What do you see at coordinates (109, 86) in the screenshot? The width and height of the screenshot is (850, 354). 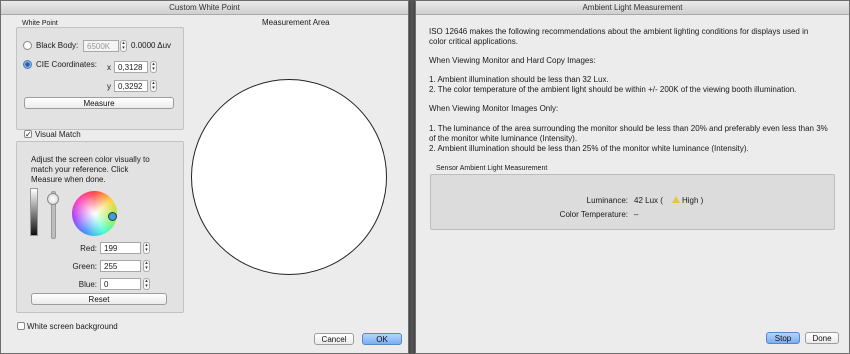 I see `y-label: y` at bounding box center [109, 86].